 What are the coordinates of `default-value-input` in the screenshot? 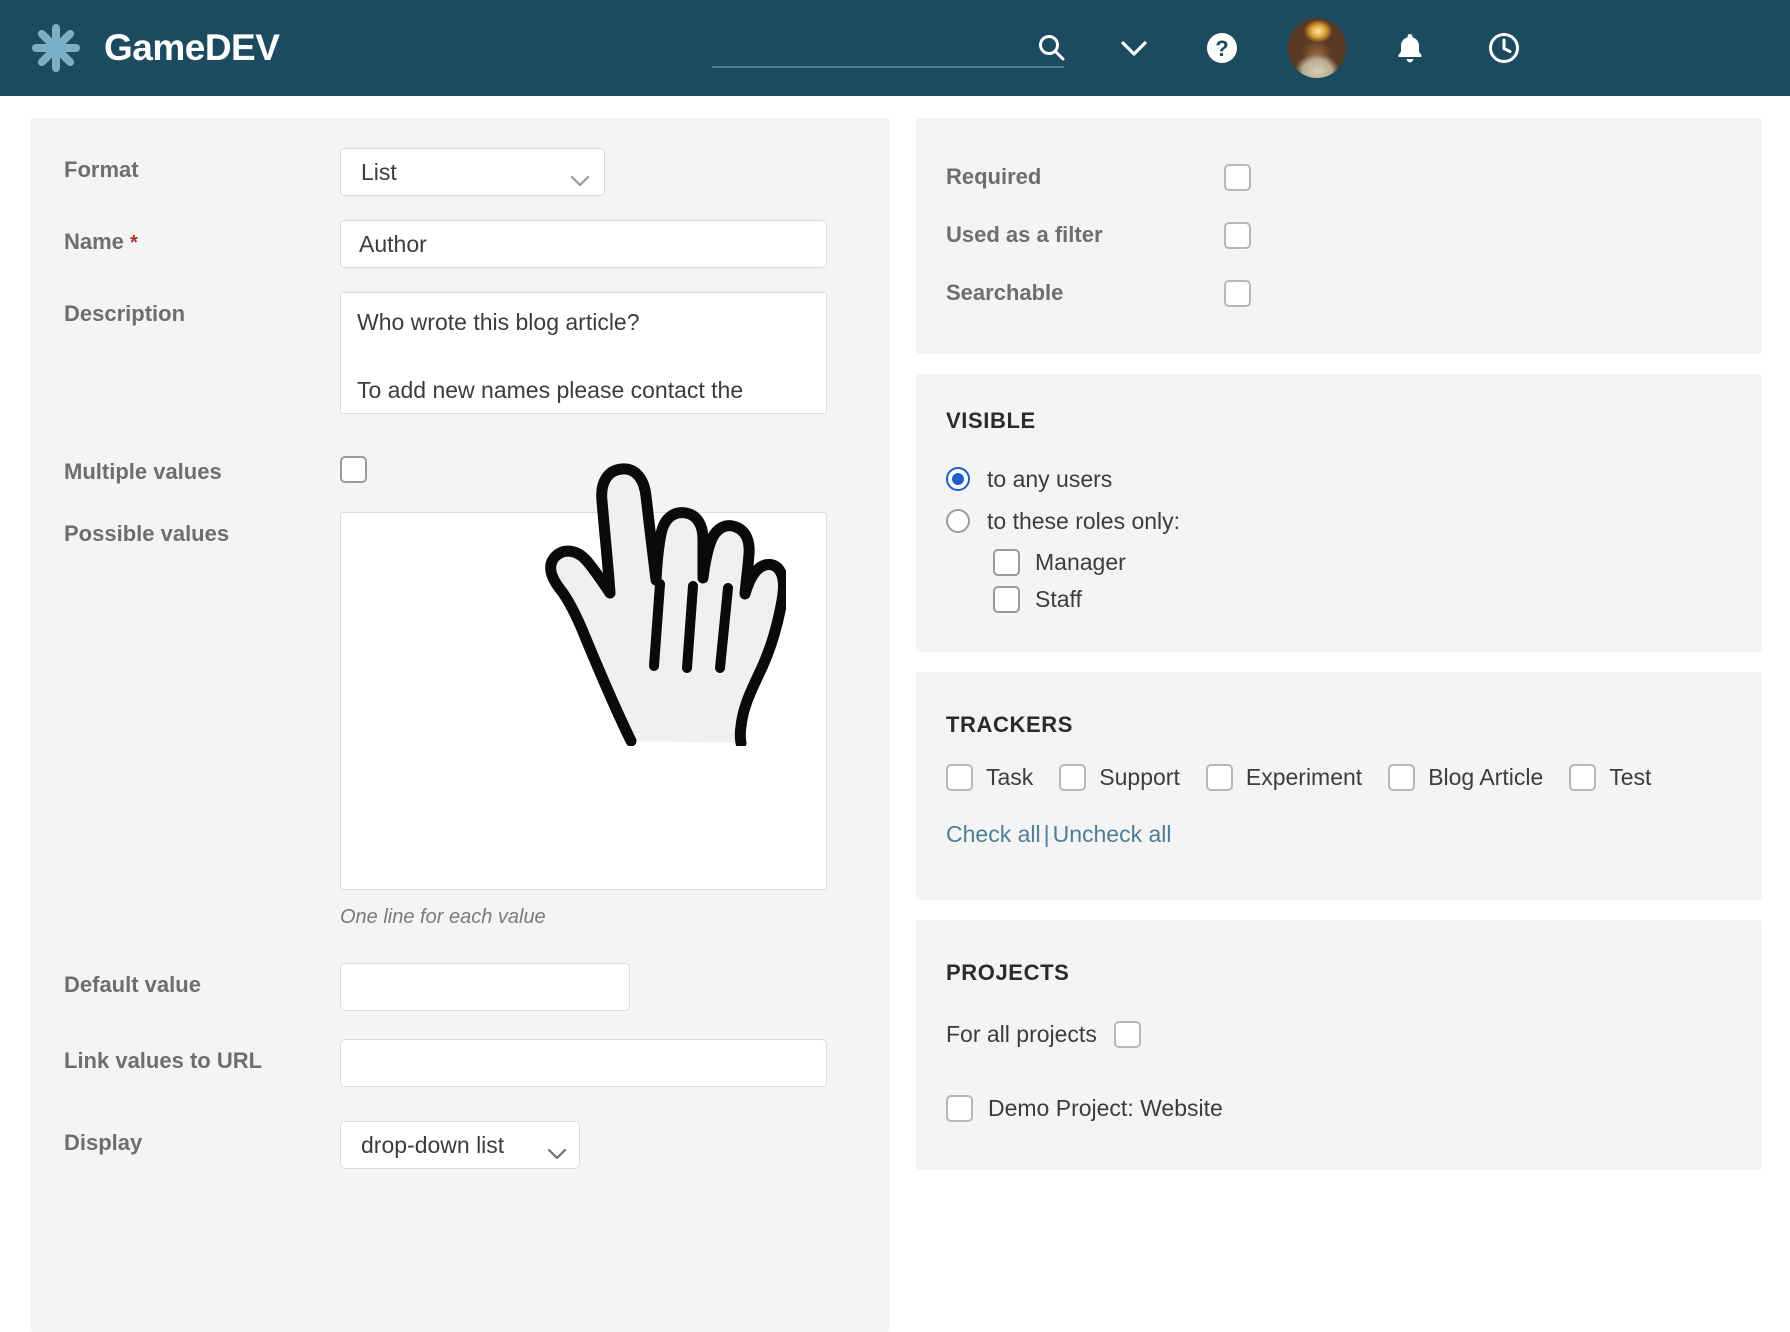 It's located at (485, 987).